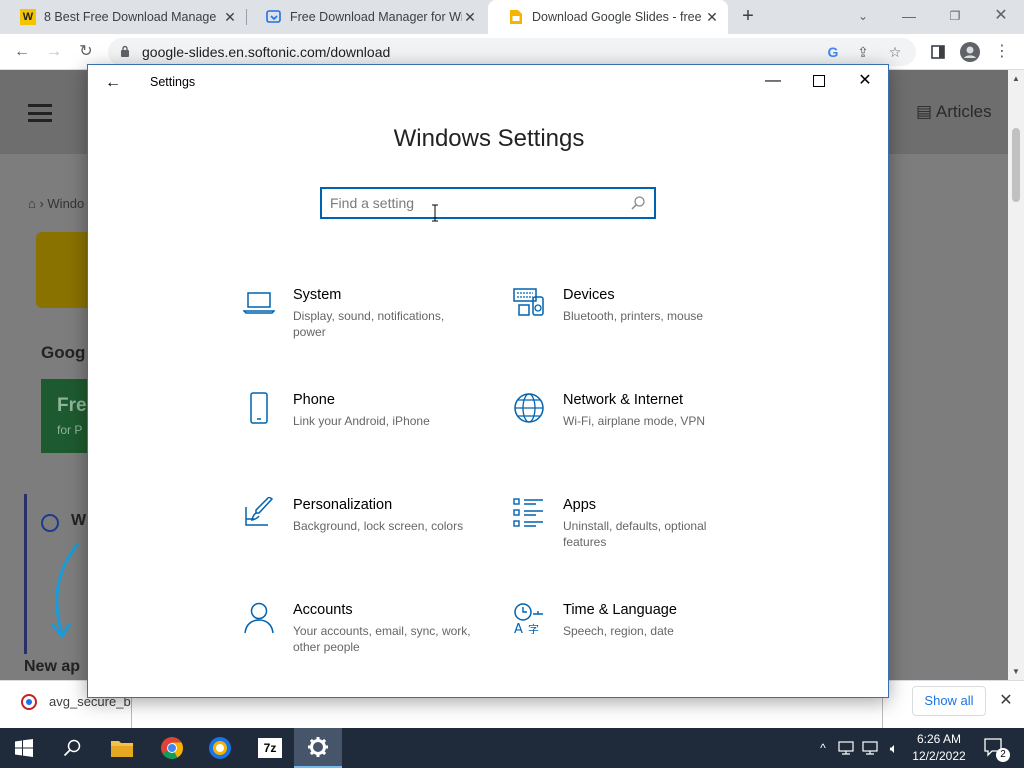  What do you see at coordinates (823, 748) in the screenshot?
I see `show-hidden-icons-button: ^` at bounding box center [823, 748].